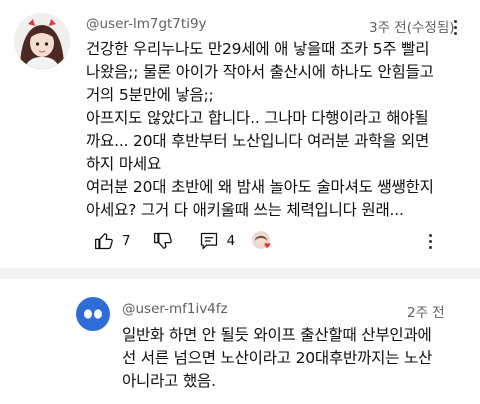 This screenshot has height=404, width=480. I want to click on comment-author: @user-lm7gt7ti9y, so click(146, 24).